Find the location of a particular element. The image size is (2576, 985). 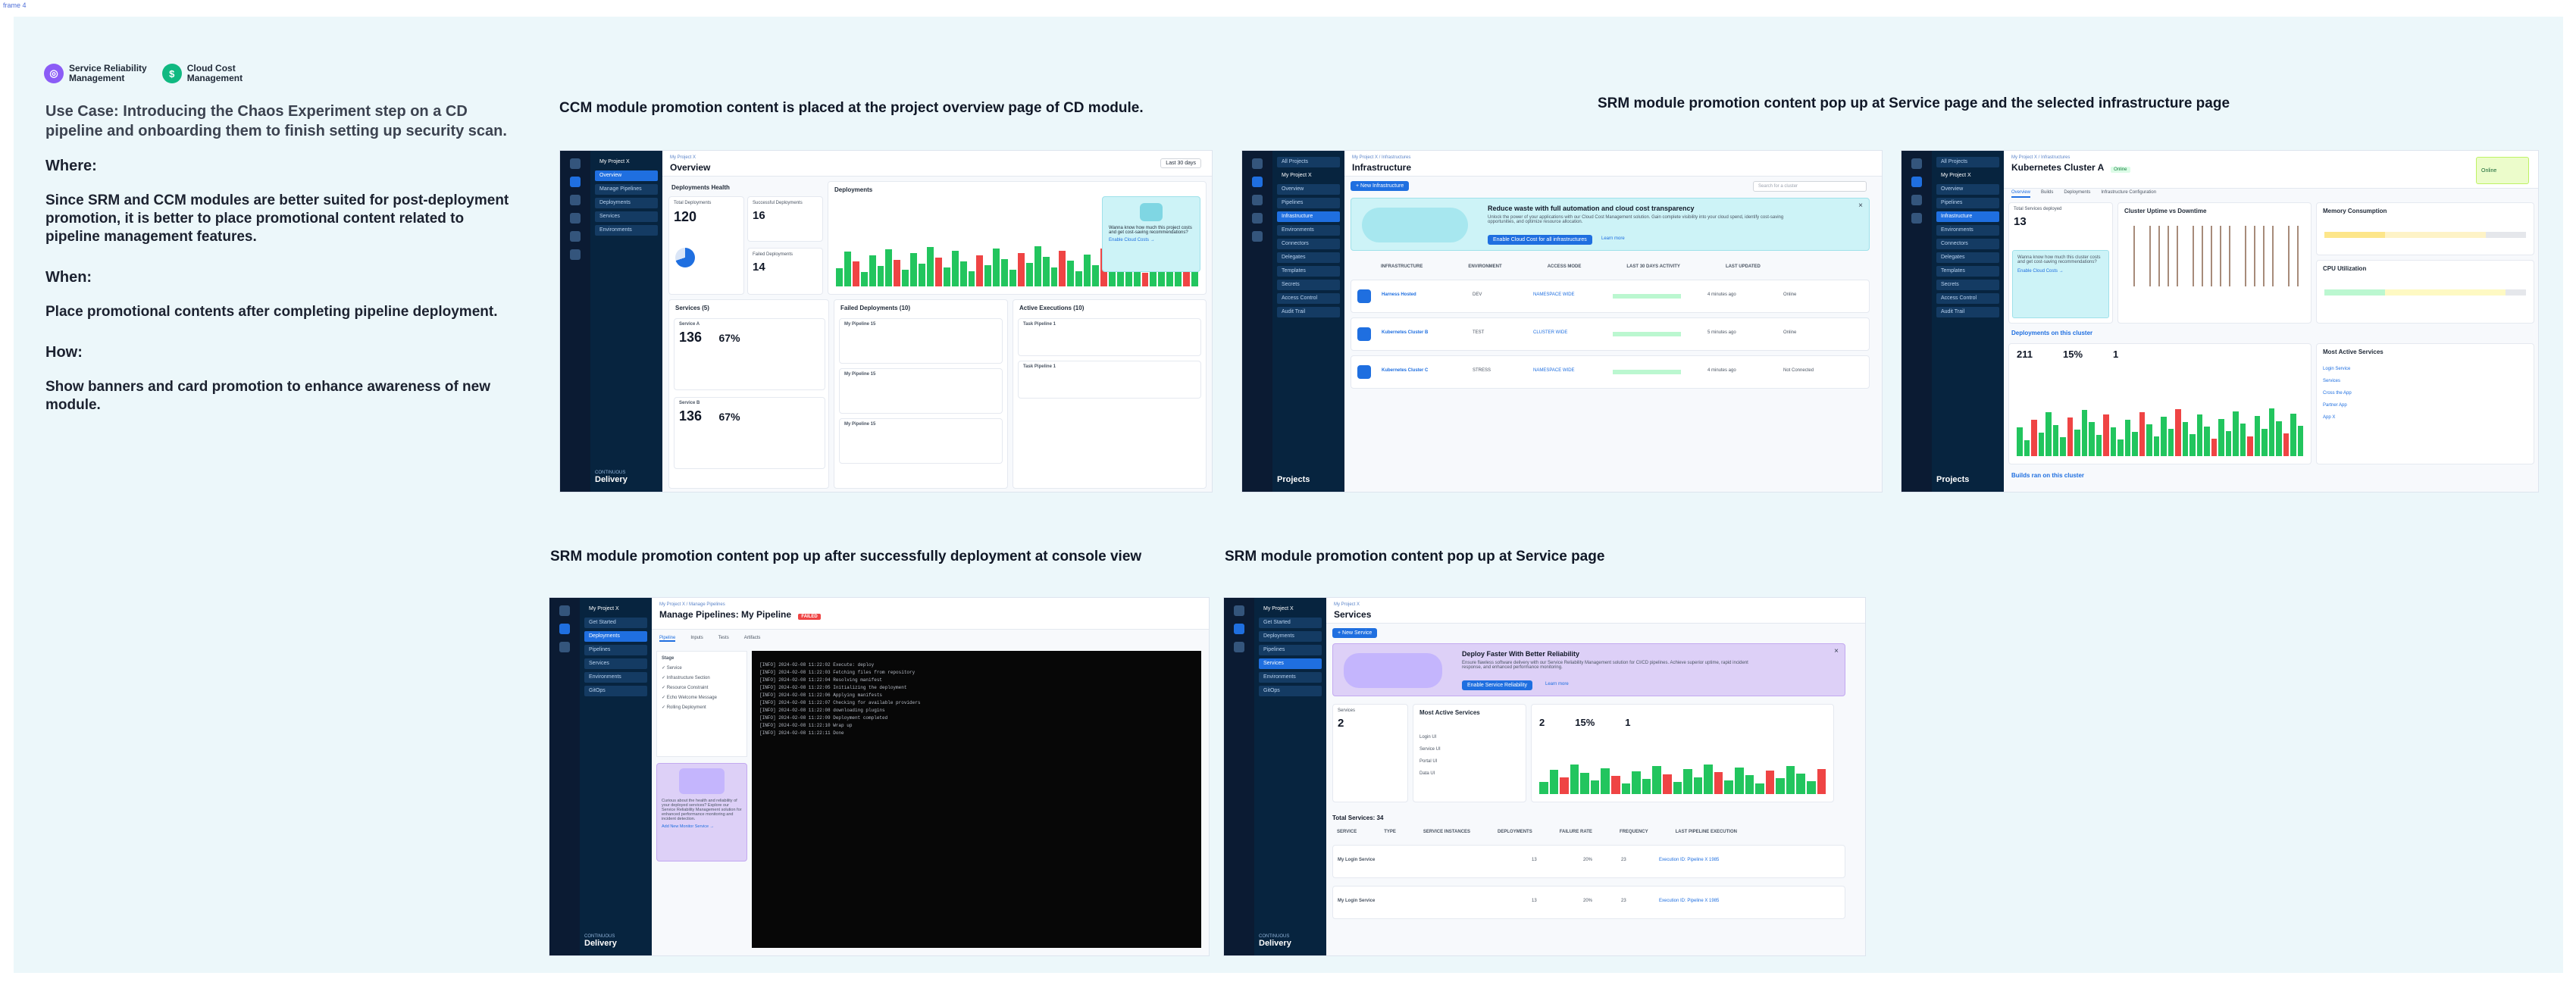

service-a-card: Service A 136 67% is located at coordinates (750, 354).